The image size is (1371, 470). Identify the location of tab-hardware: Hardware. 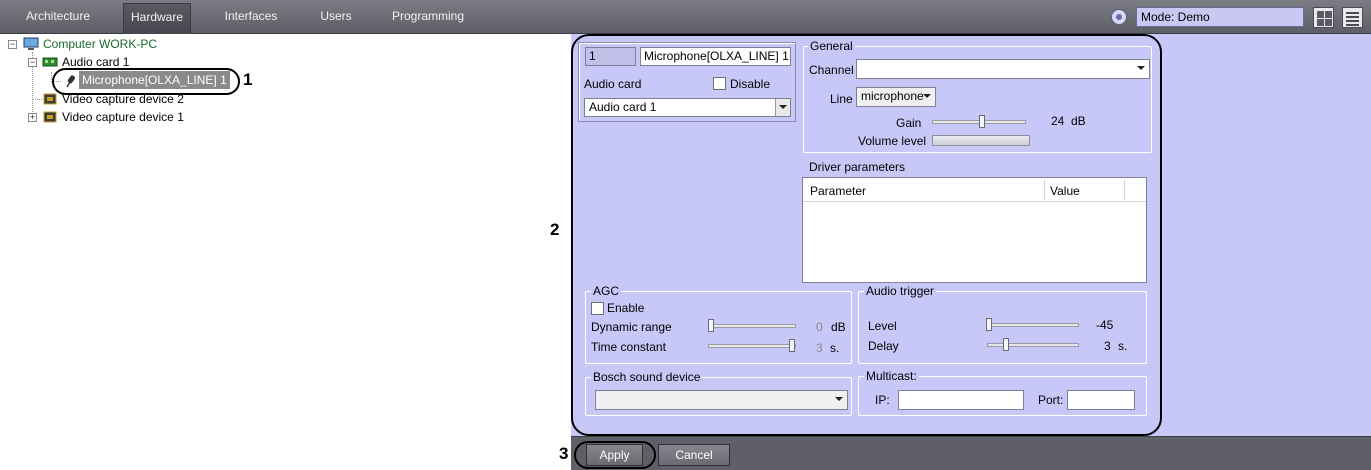
(157, 18).